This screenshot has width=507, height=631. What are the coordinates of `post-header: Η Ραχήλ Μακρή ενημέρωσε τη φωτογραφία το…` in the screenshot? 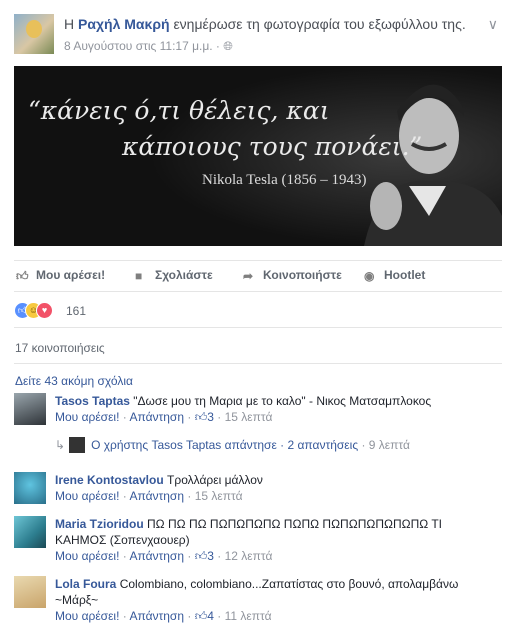 It's located at (256, 34).